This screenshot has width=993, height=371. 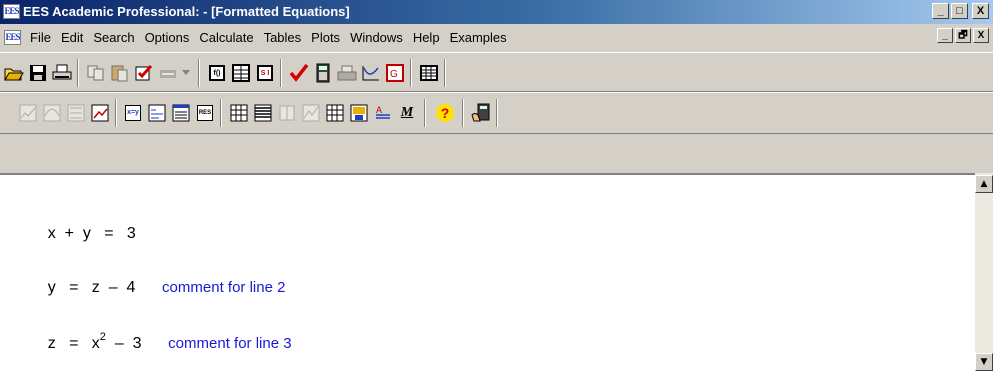 I want to click on document-window-controls: _ 🗗 X, so click(x=963, y=35).